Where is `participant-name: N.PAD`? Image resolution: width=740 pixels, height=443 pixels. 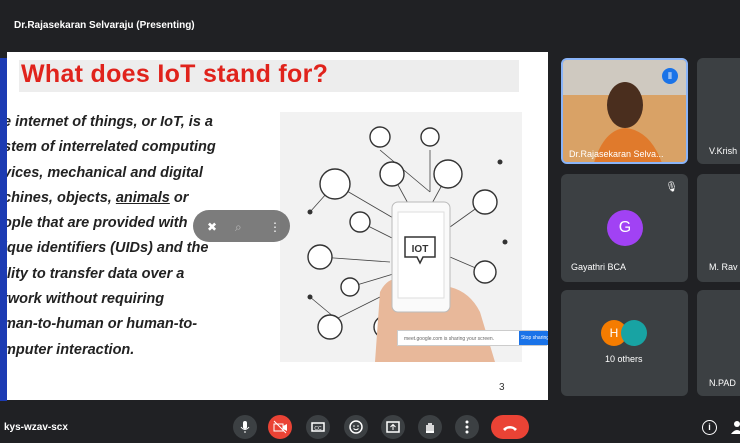 participant-name: N.PAD is located at coordinates (722, 383).